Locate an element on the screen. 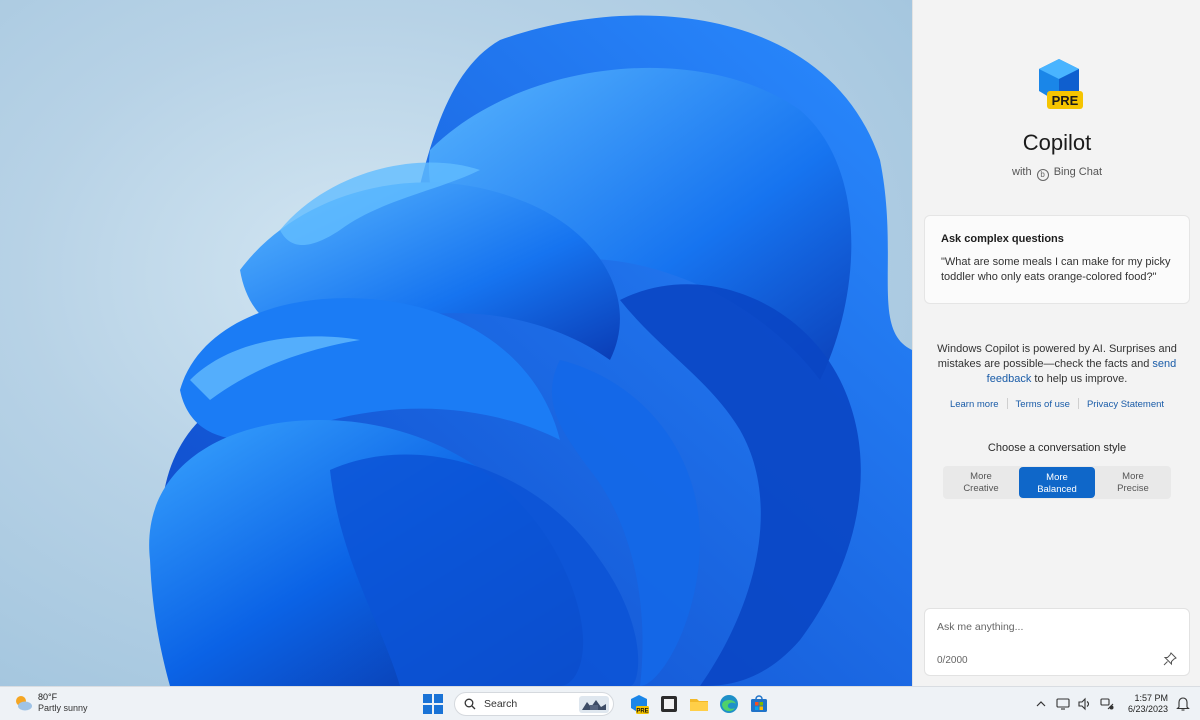  disclaimer-text-after: to help us improve. is located at coordinates (1079, 379).